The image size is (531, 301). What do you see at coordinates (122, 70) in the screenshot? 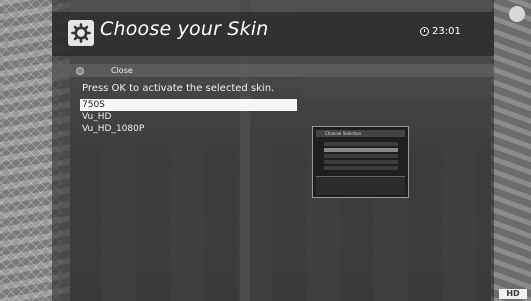
I see `close-label: Close` at bounding box center [122, 70].